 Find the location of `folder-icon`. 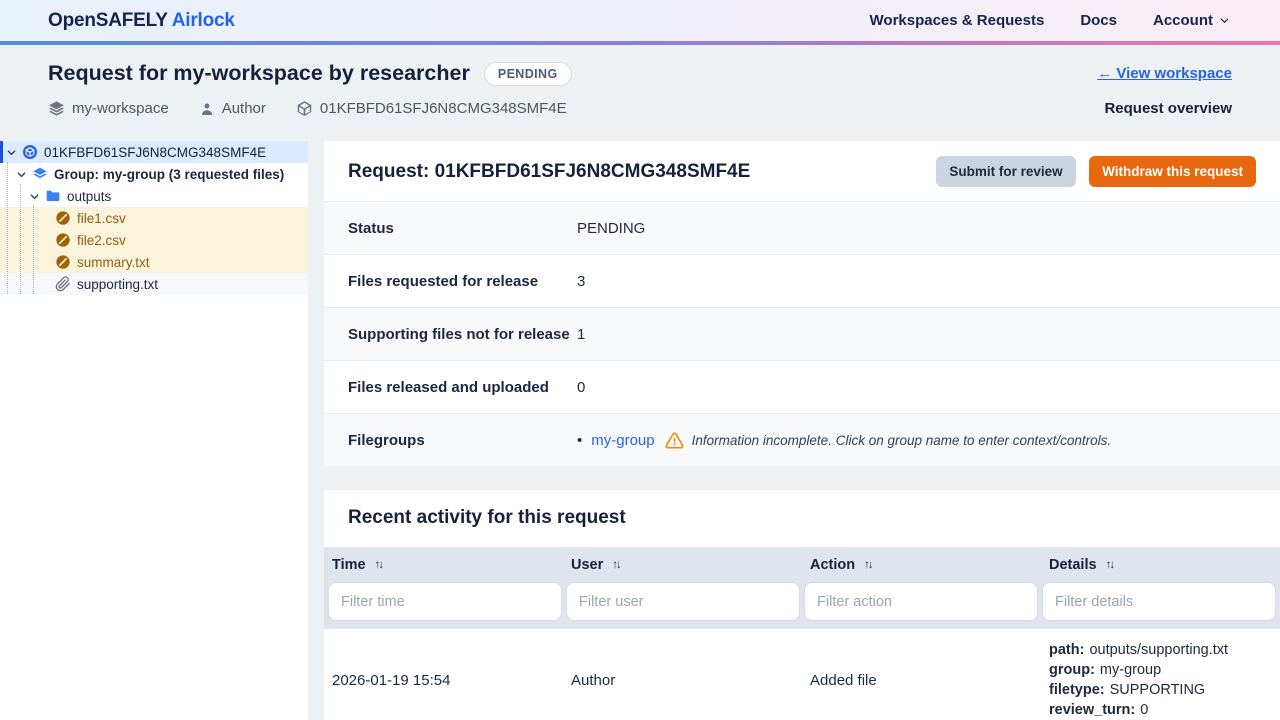

folder-icon is located at coordinates (53, 195).